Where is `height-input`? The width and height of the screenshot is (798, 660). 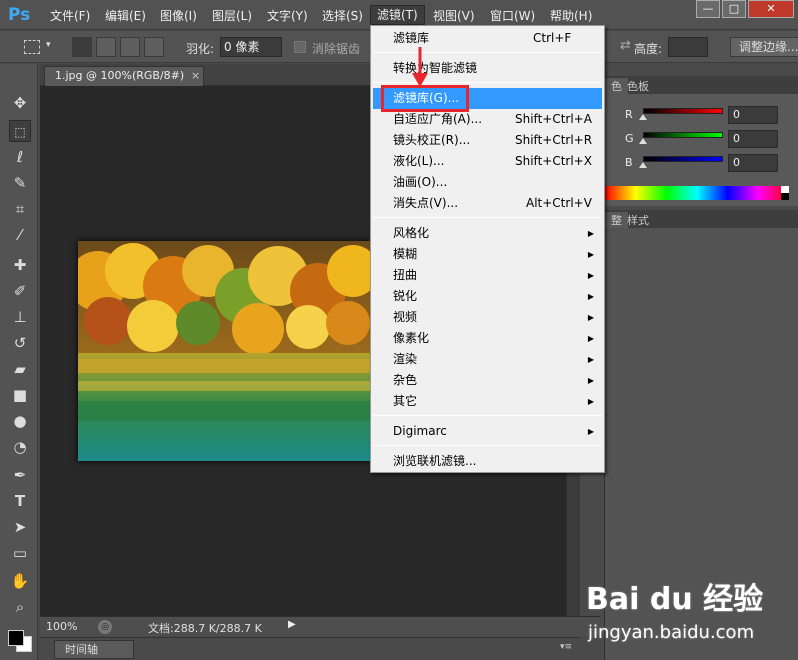
height-input is located at coordinates (688, 47).